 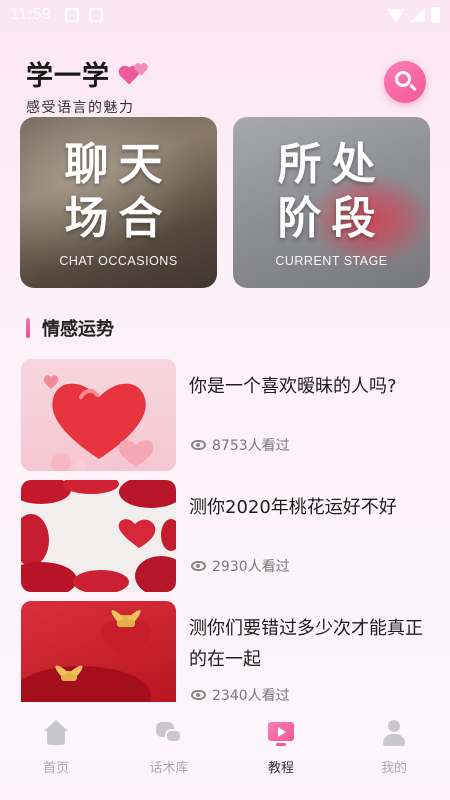 What do you see at coordinates (251, 567) in the screenshot?
I see `view-count: 2930人看过` at bounding box center [251, 567].